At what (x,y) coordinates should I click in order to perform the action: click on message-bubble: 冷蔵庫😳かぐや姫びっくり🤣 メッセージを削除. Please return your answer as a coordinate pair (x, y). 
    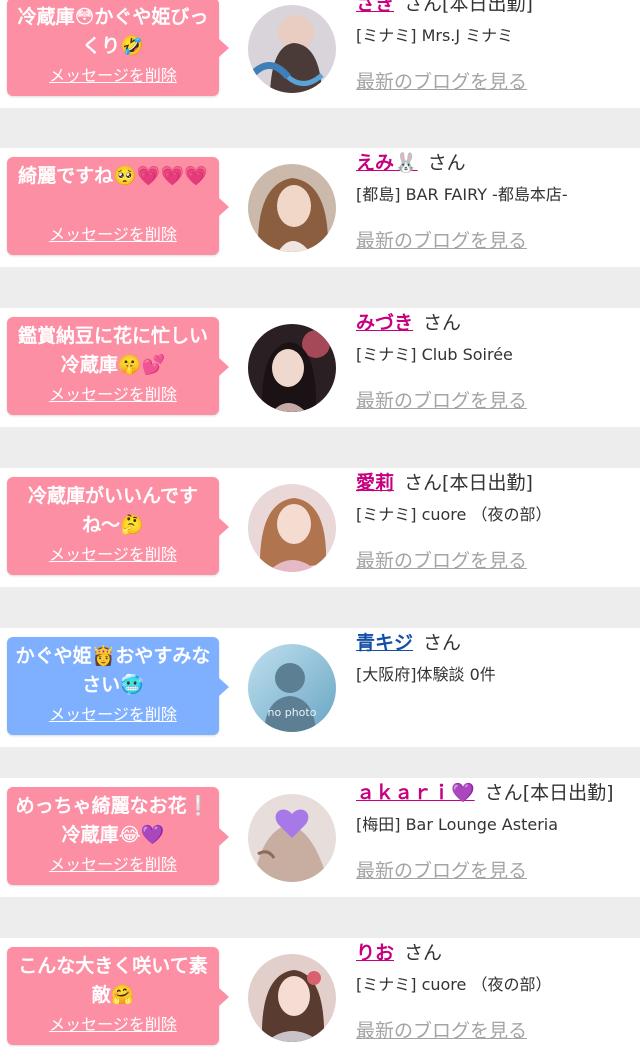
    Looking at the image, I should click on (118, 48).